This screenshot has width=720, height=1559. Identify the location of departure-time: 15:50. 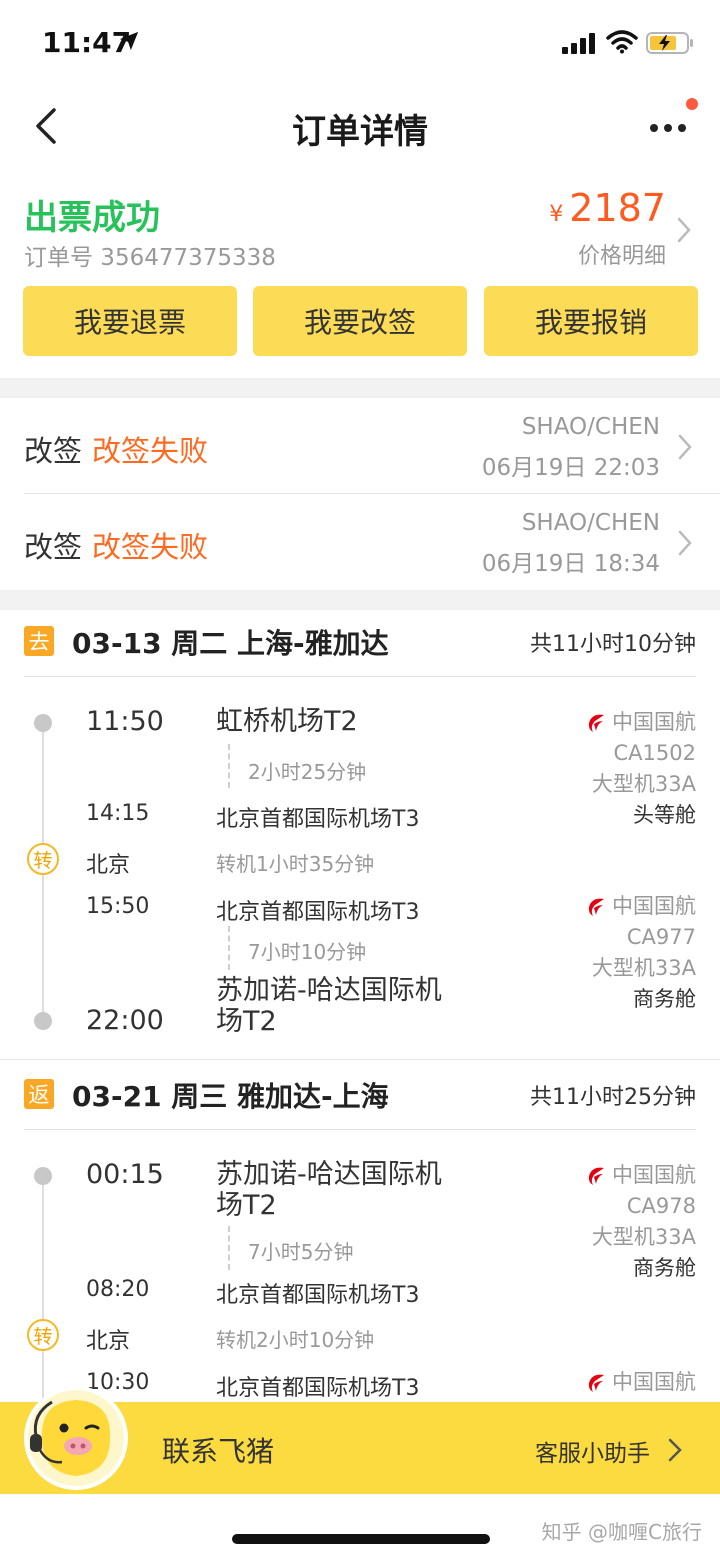
(118, 906).